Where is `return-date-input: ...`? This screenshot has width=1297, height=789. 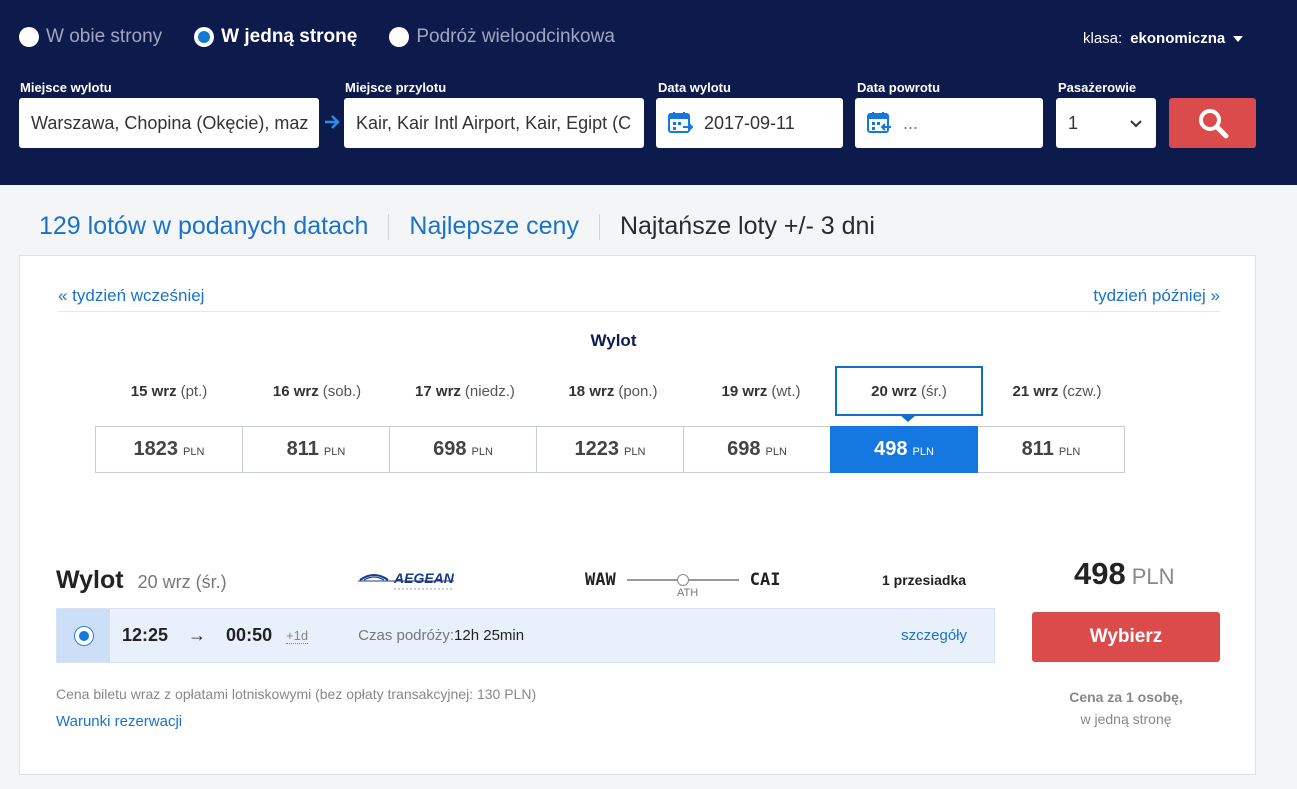 return-date-input: ... is located at coordinates (949, 123).